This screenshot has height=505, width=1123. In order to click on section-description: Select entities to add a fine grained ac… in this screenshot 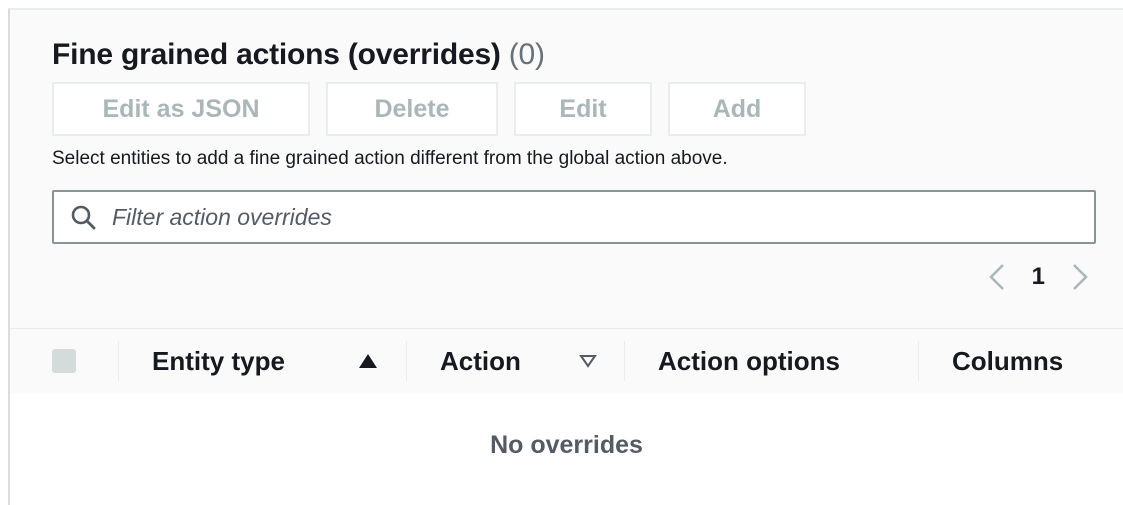, I will do `click(390, 158)`.